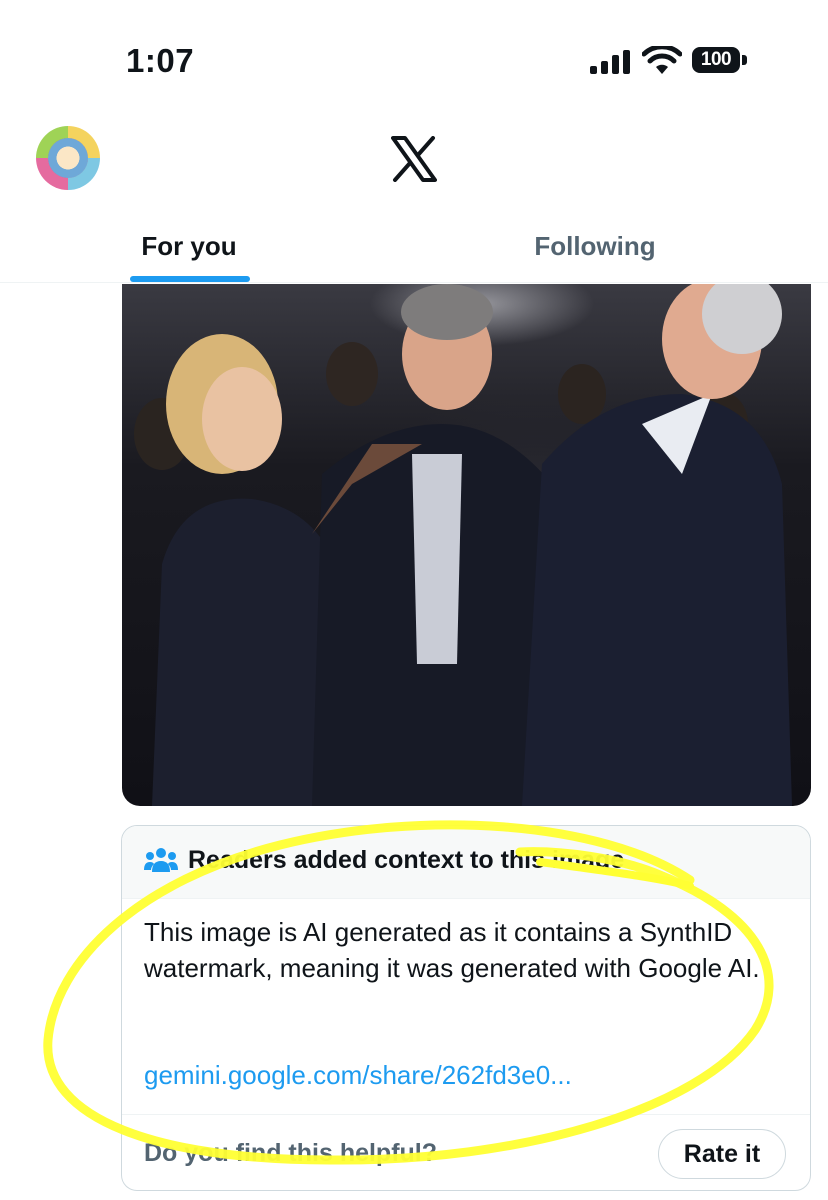 The height and width of the screenshot is (1200, 828). Describe the element at coordinates (722, 1154) in the screenshot. I see `rate-it-button: Rate it` at that location.